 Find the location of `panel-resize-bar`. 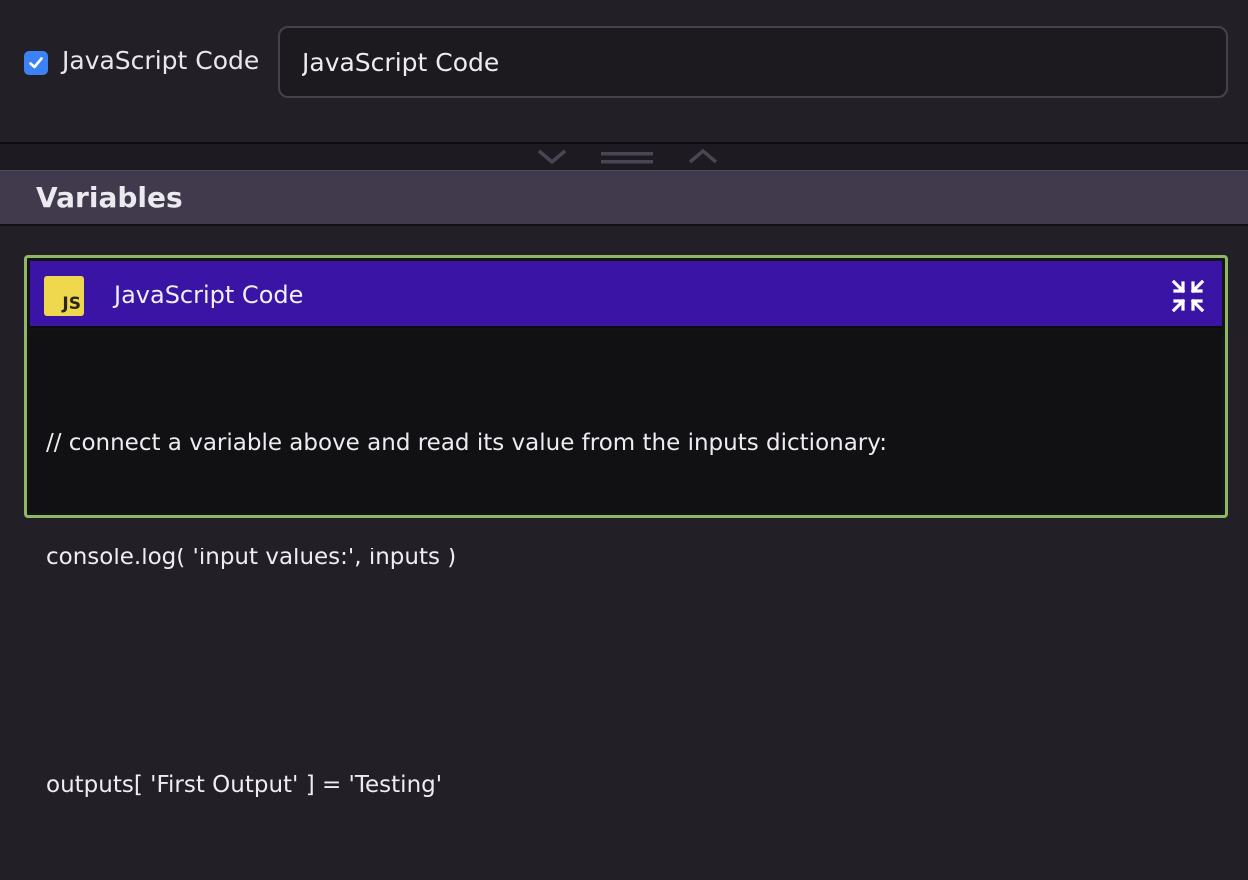

panel-resize-bar is located at coordinates (624, 156).